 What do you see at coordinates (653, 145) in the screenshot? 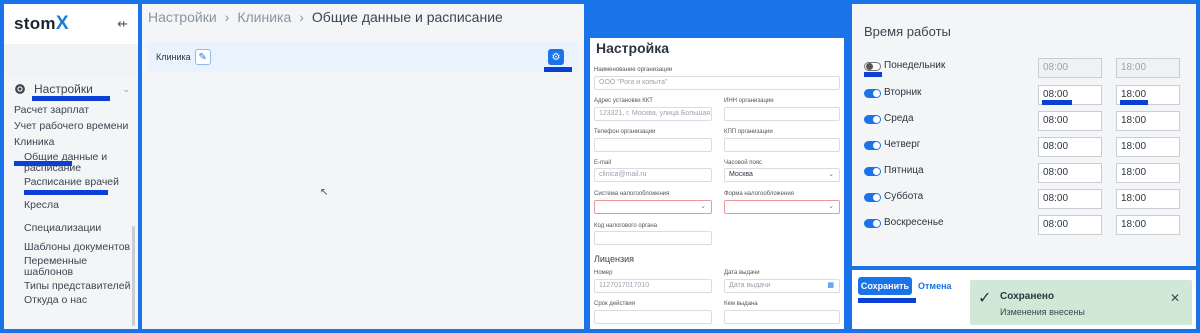
I see `phone-field` at bounding box center [653, 145].